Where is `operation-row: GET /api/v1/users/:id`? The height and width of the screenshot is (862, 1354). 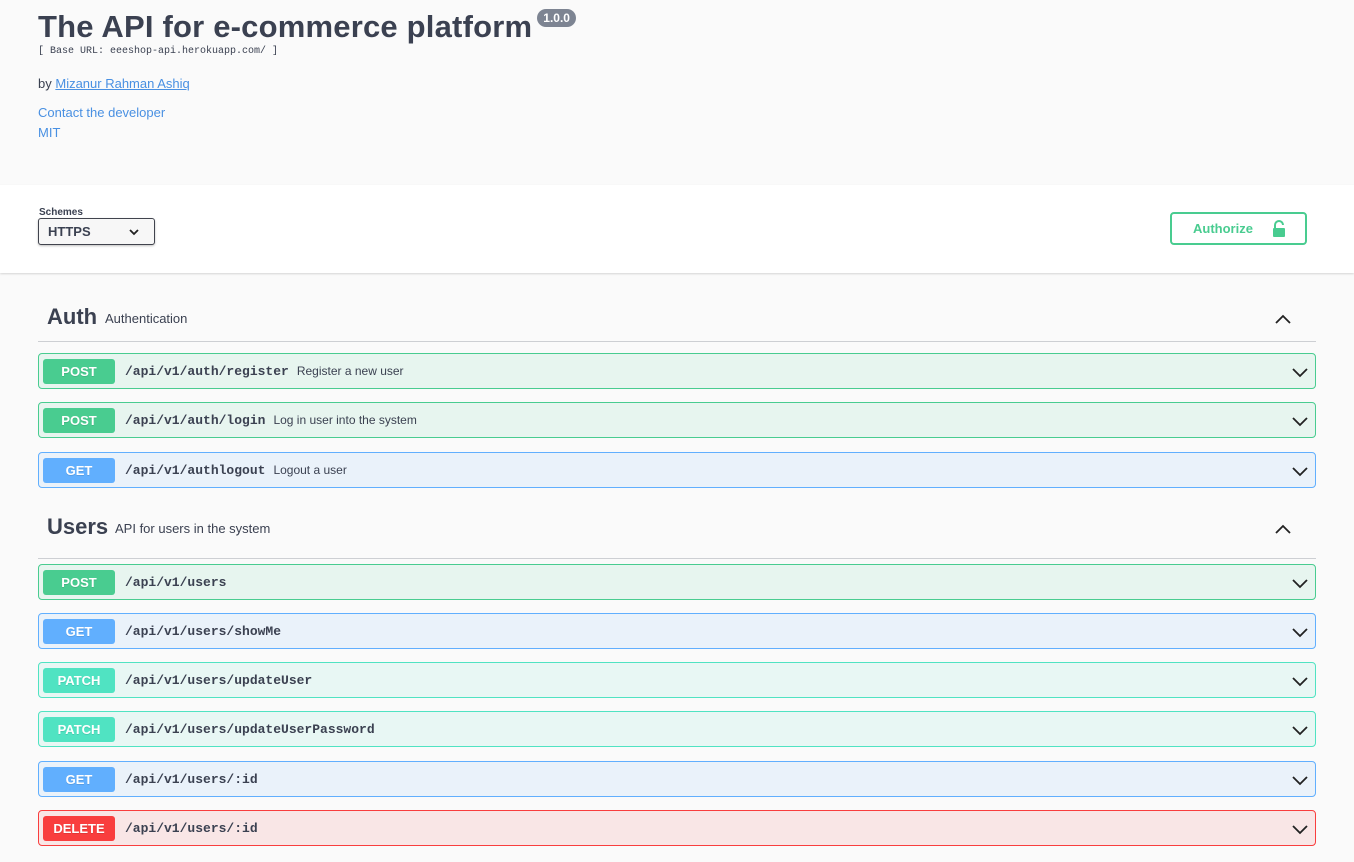 operation-row: GET /api/v1/users/:id is located at coordinates (677, 779).